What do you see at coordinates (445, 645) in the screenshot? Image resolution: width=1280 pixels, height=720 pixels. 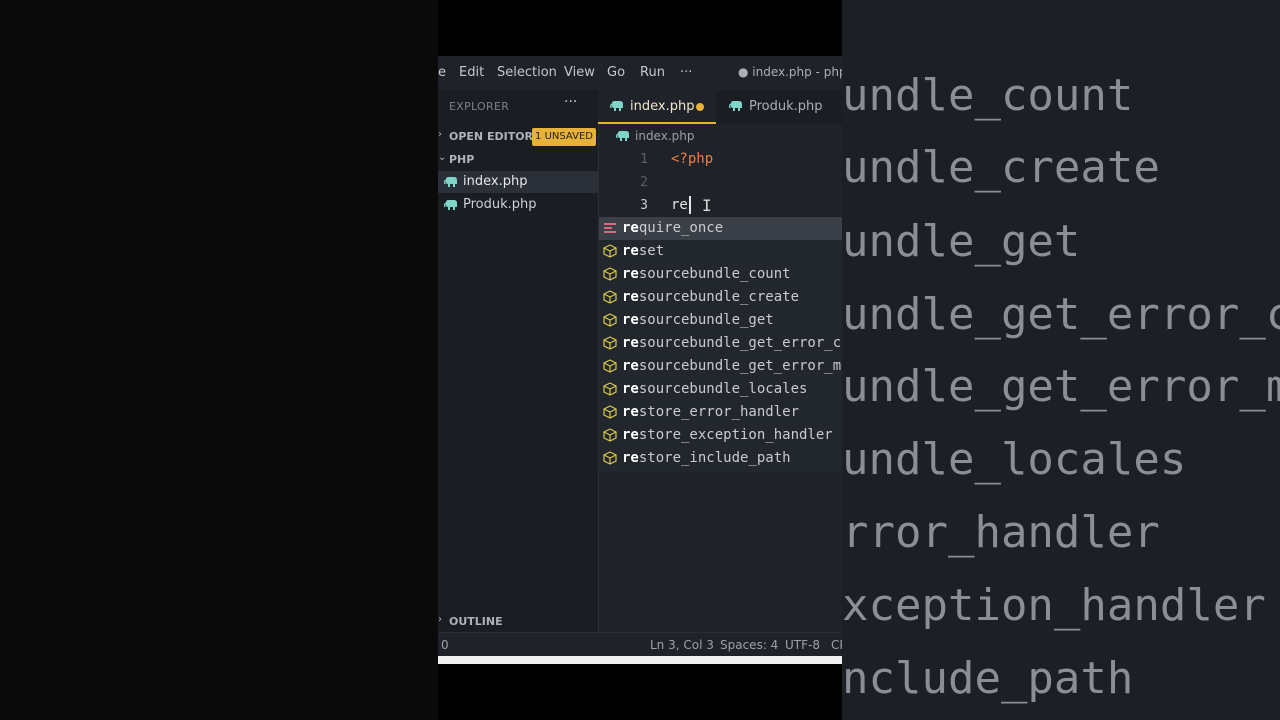 I see `status-problems: 0` at bounding box center [445, 645].